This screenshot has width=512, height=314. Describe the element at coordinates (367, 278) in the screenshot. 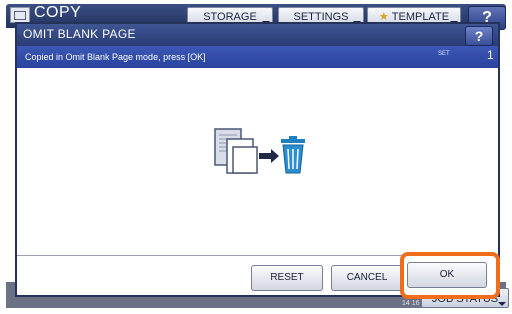

I see `cancel-button: CANCEL` at that location.